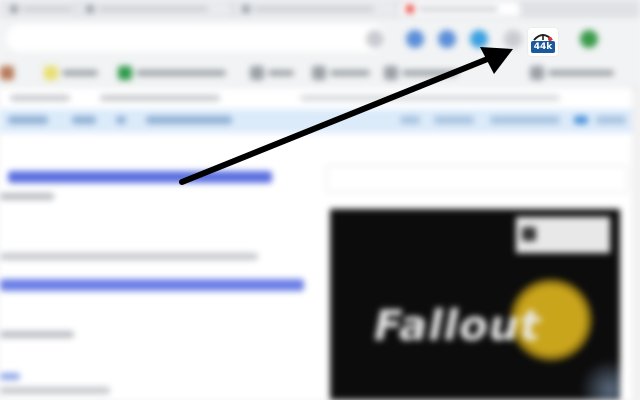  What do you see at coordinates (196, 38) in the screenshot?
I see `address-bar` at bounding box center [196, 38].